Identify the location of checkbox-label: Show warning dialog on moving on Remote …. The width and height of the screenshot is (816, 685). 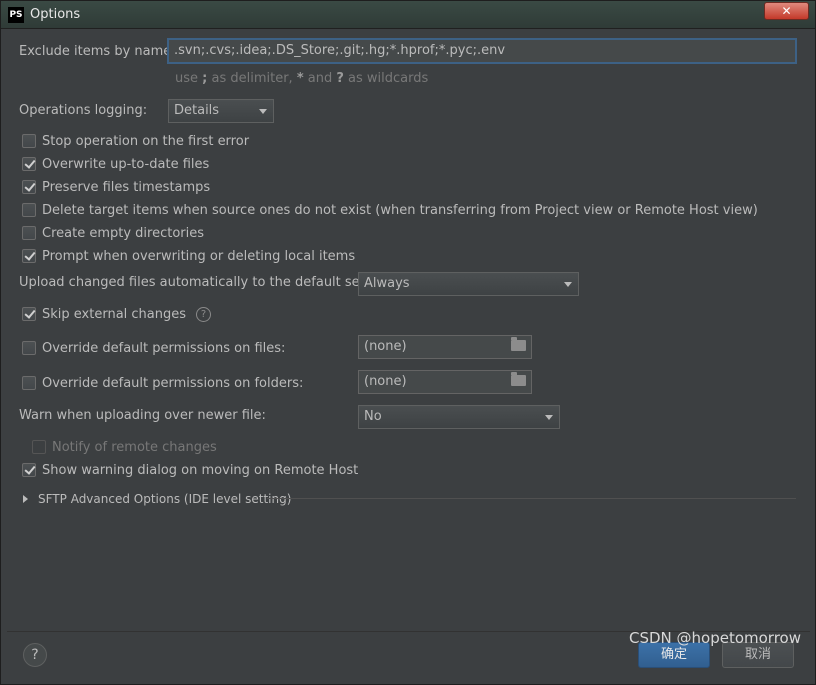
(200, 470).